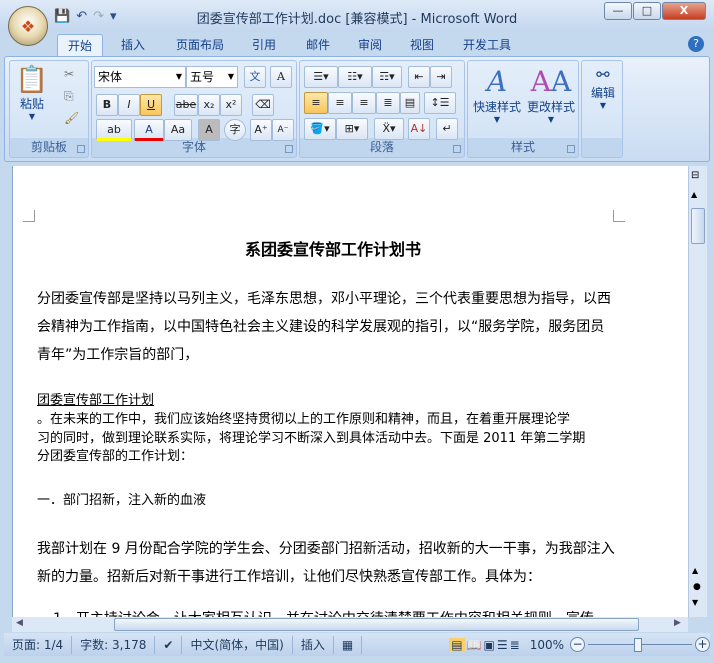 Image resolution: width=714 pixels, height=663 pixels. I want to click on editing-group: ⚯ 编辑 ▼, so click(602, 109).